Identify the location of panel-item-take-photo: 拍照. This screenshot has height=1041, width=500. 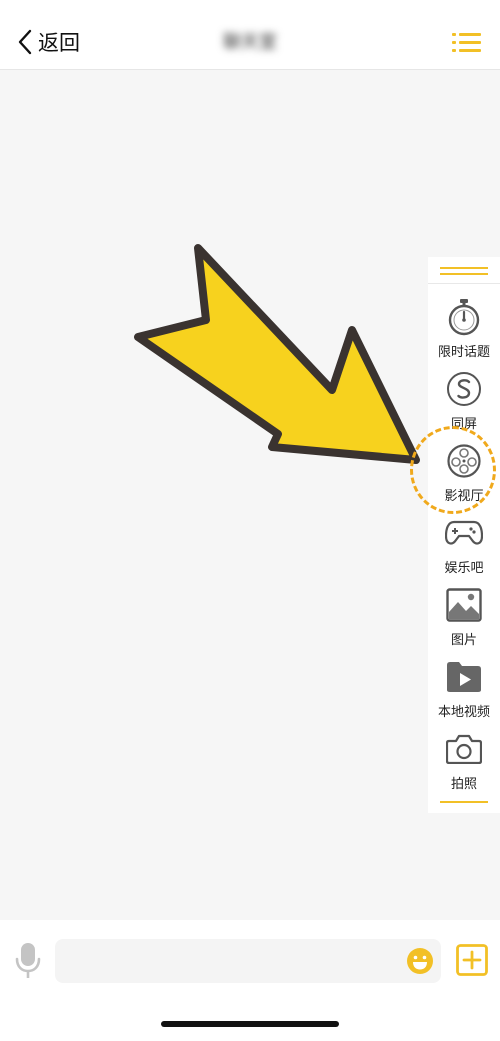
(464, 763).